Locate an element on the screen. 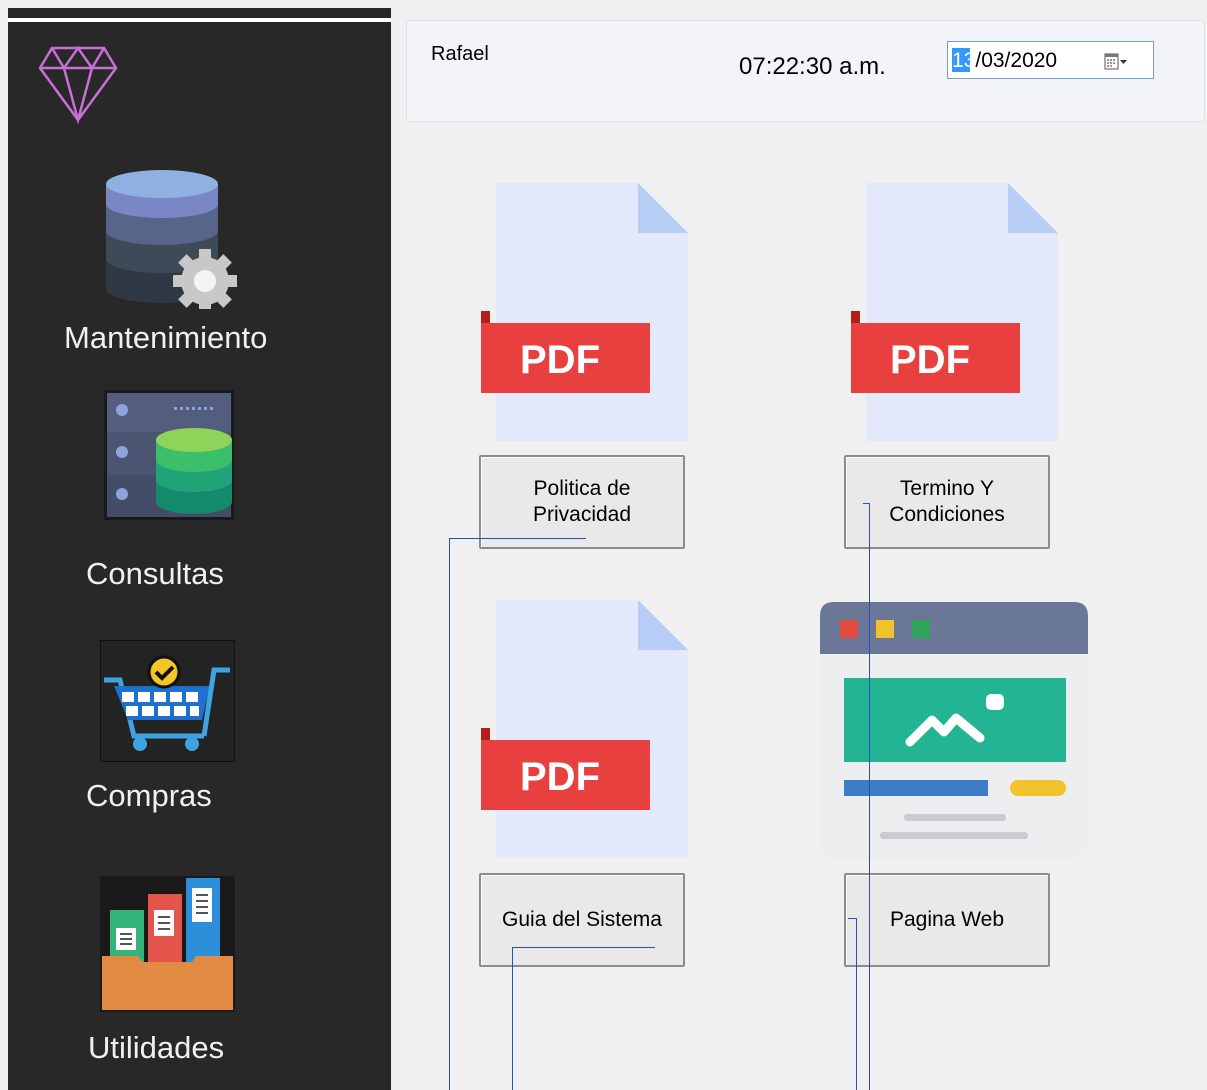 The width and height of the screenshot is (1207, 1090). date-month-year: /03/2020 is located at coordinates (1016, 60).